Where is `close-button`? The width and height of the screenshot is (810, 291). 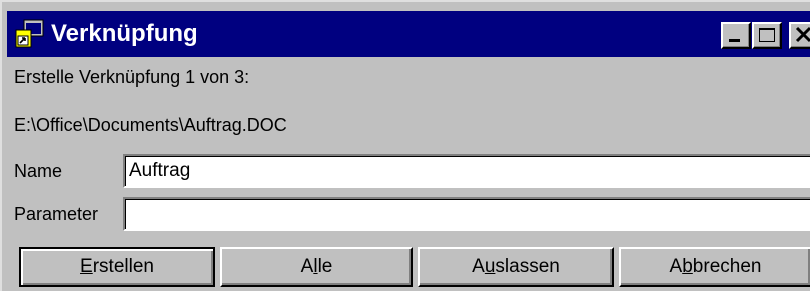 close-button is located at coordinates (799, 35).